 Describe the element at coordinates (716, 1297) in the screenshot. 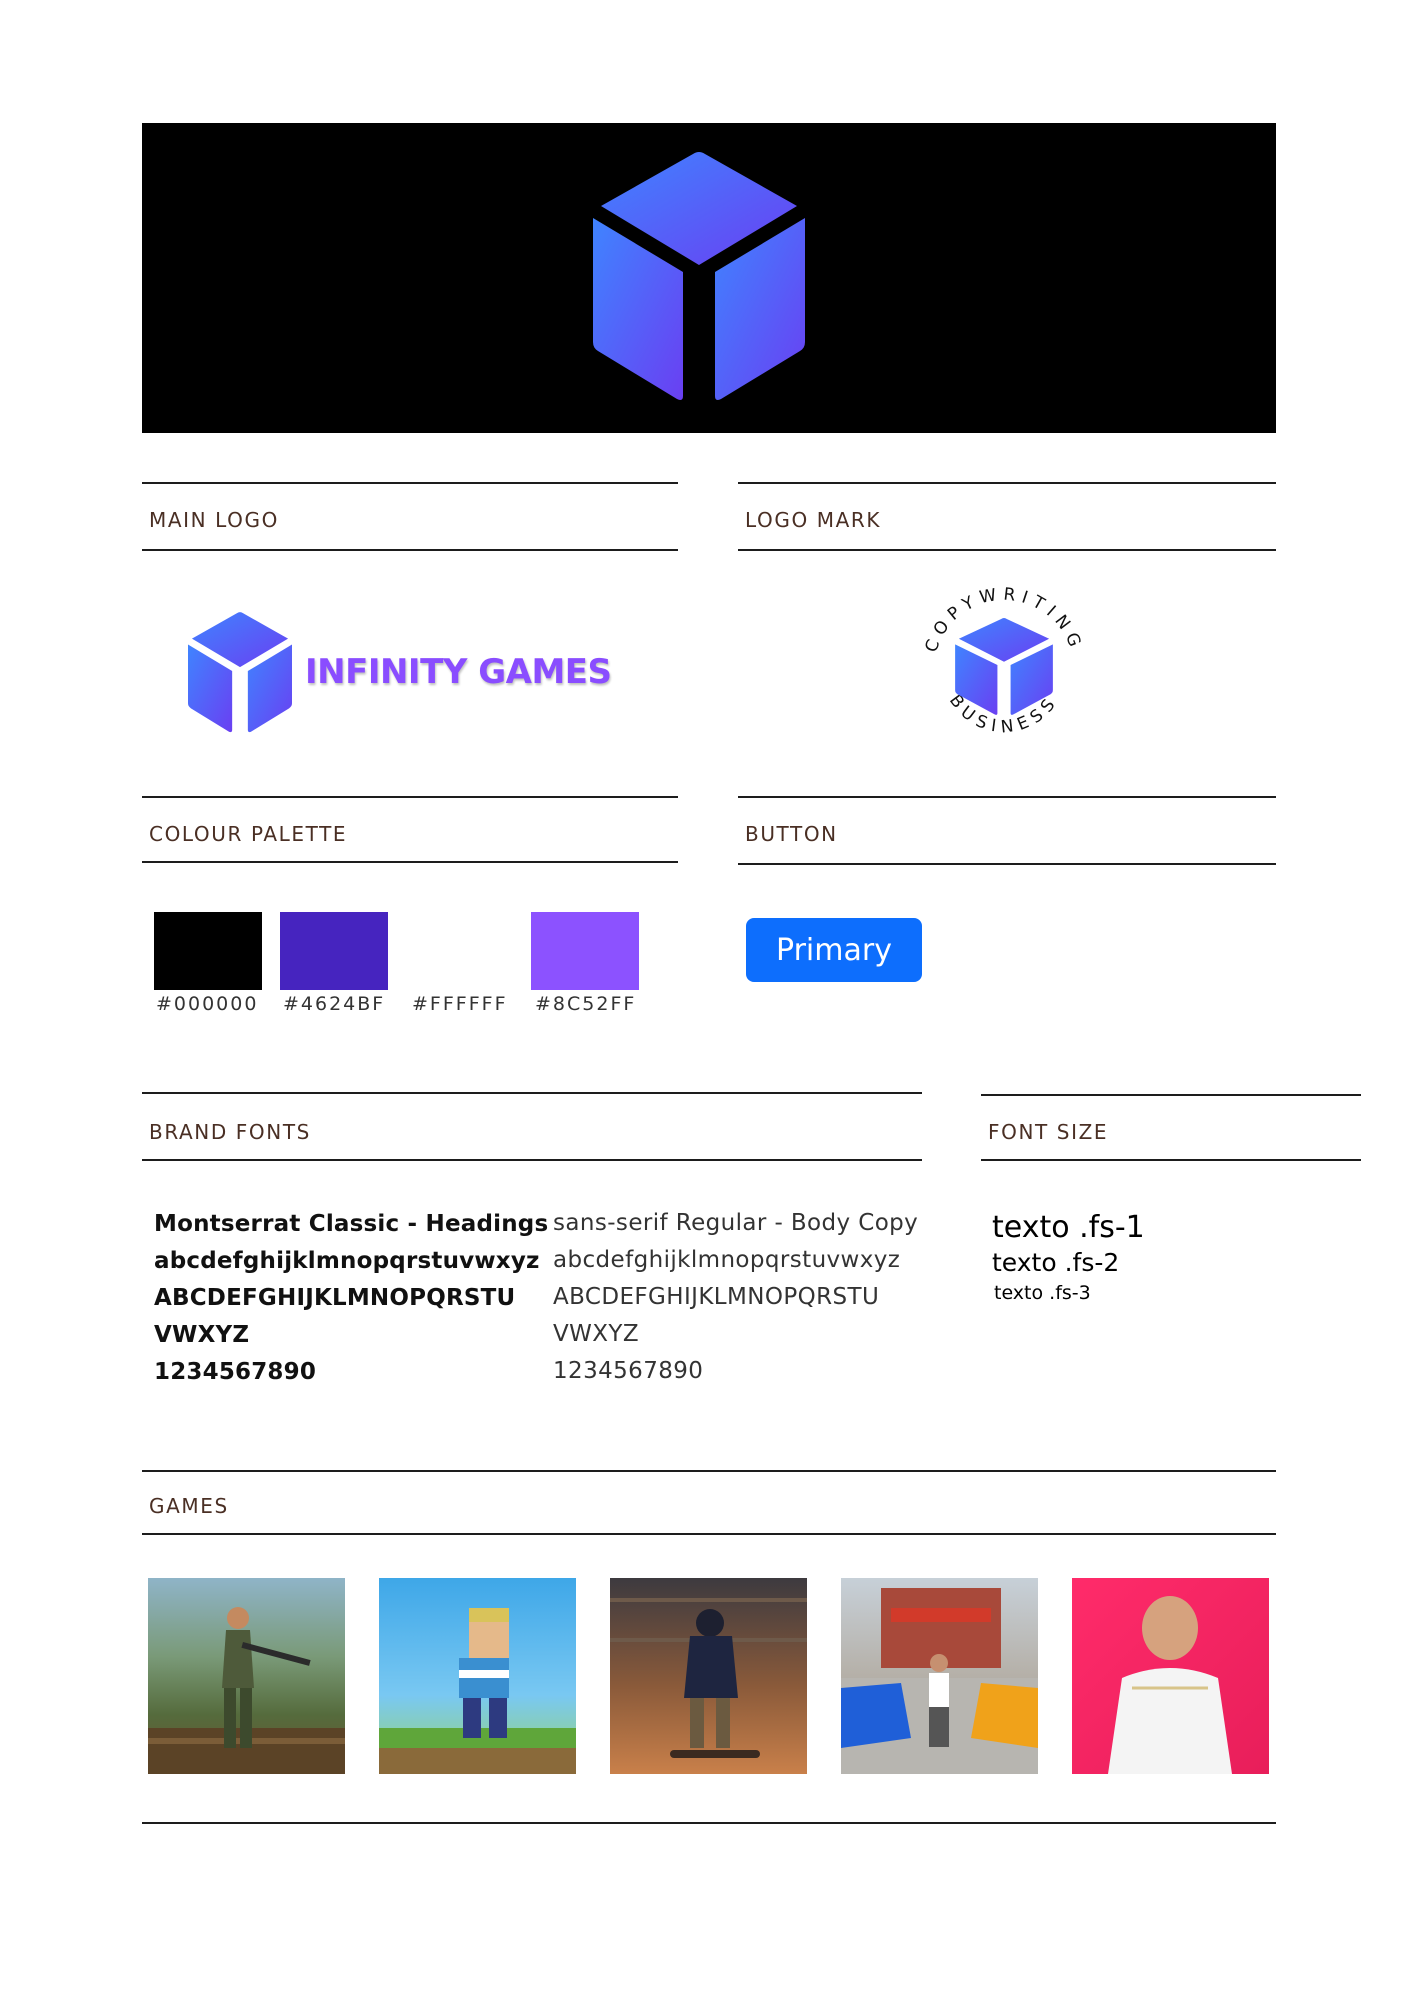

I see `body-font-uppercase: ABCDEFGHIJKLMNOPQRSTU` at that location.